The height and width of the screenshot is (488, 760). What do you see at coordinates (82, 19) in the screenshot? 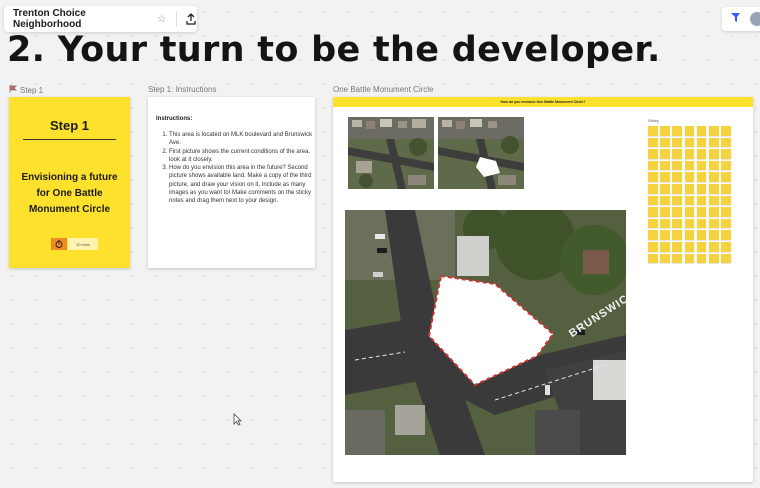
I see `board-name: Trenton Choice Neighborhood` at bounding box center [82, 19].